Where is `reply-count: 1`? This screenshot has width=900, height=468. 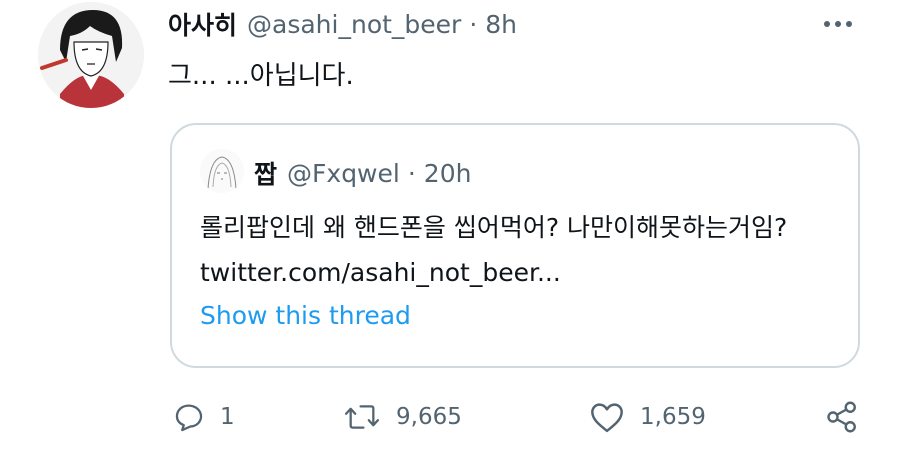 reply-count: 1 is located at coordinates (227, 417).